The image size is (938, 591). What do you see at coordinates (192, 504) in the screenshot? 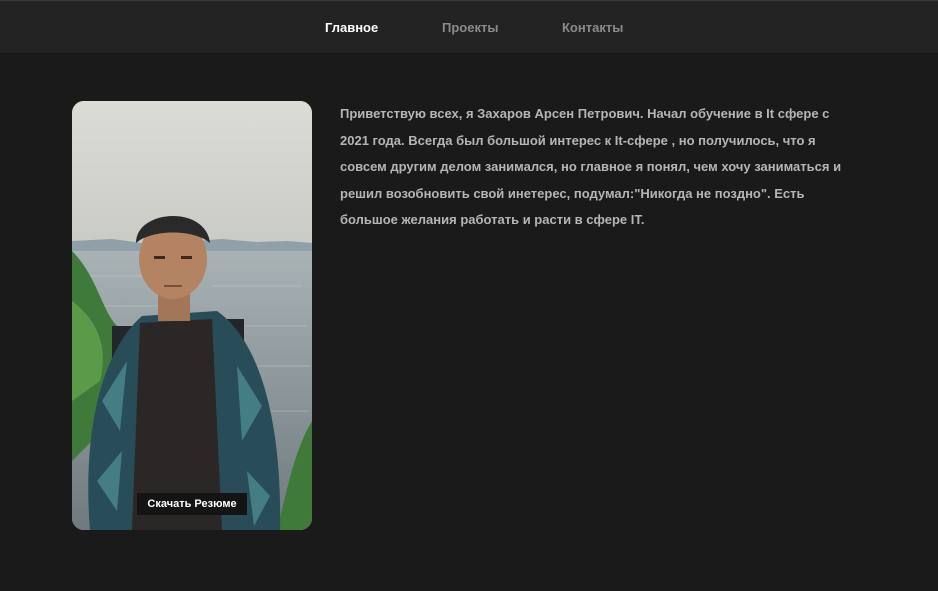
I see `download-resume-button: Скачать Резюме` at bounding box center [192, 504].